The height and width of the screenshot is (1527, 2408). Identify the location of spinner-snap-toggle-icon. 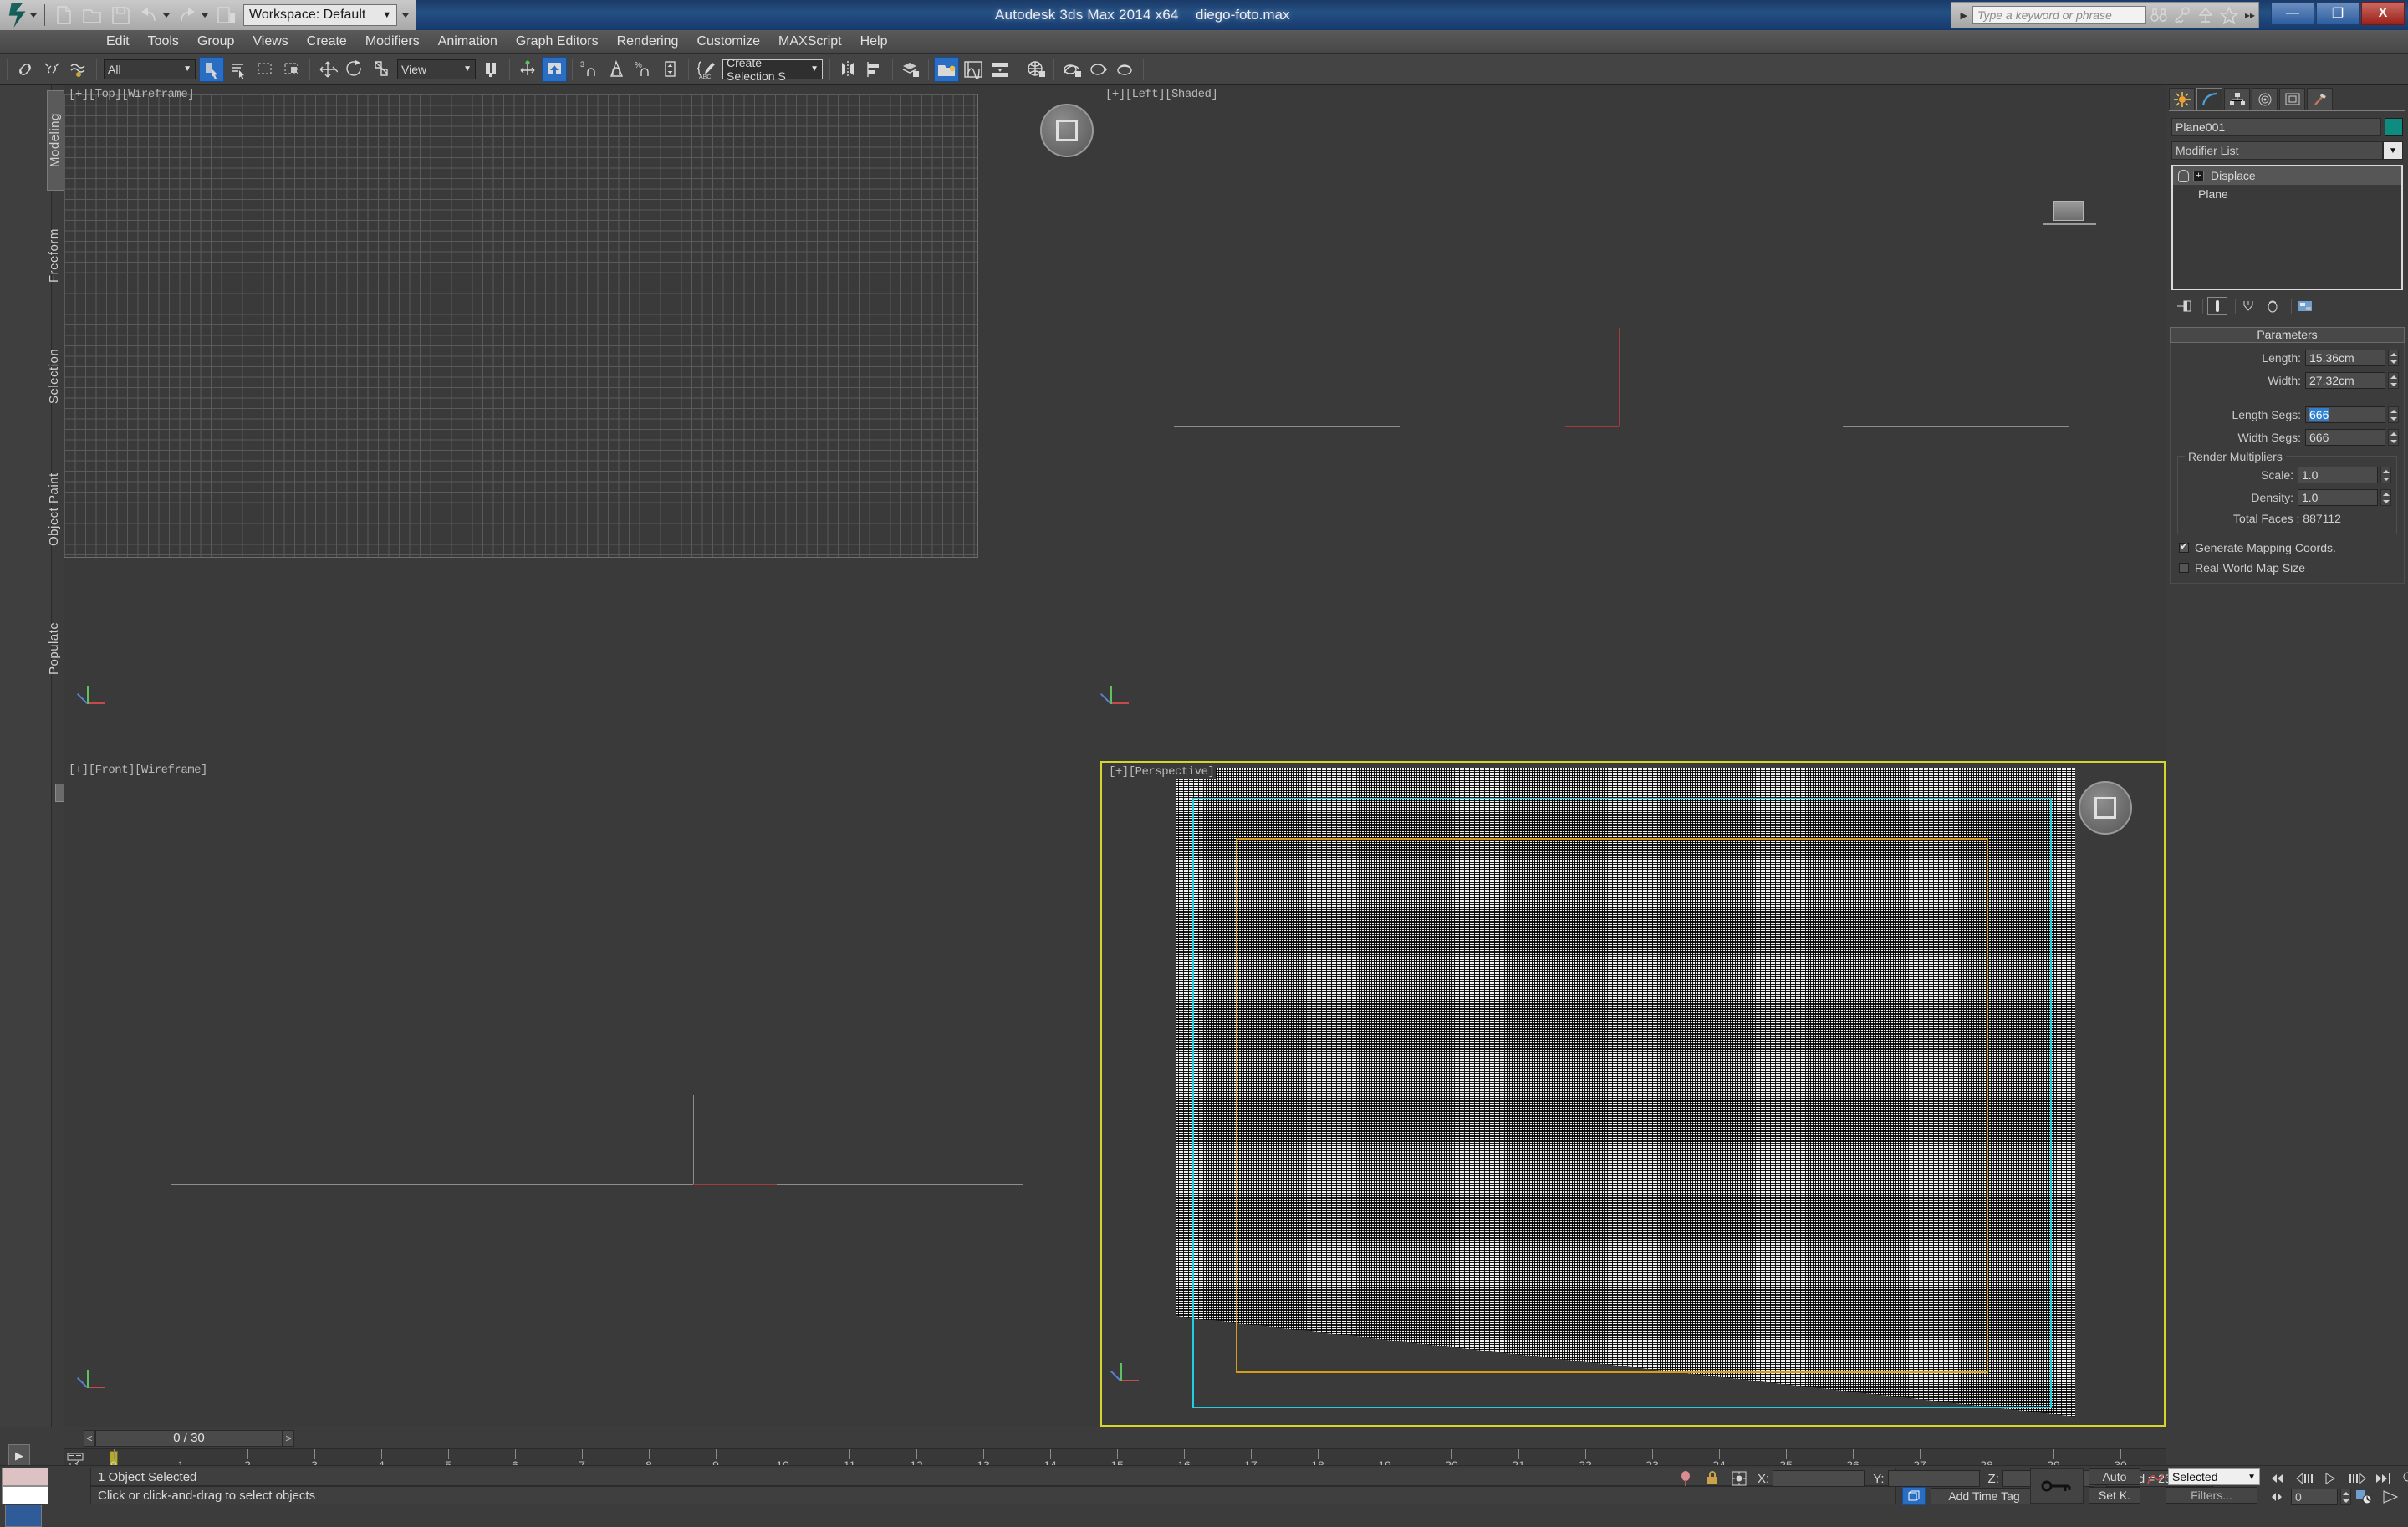
(670, 70).